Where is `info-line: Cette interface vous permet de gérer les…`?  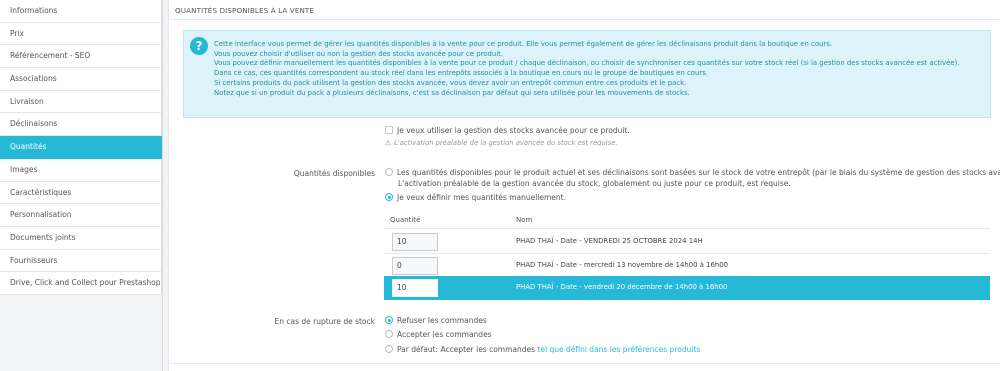
info-line: Cette interface vous permet de gérer les… is located at coordinates (523, 44).